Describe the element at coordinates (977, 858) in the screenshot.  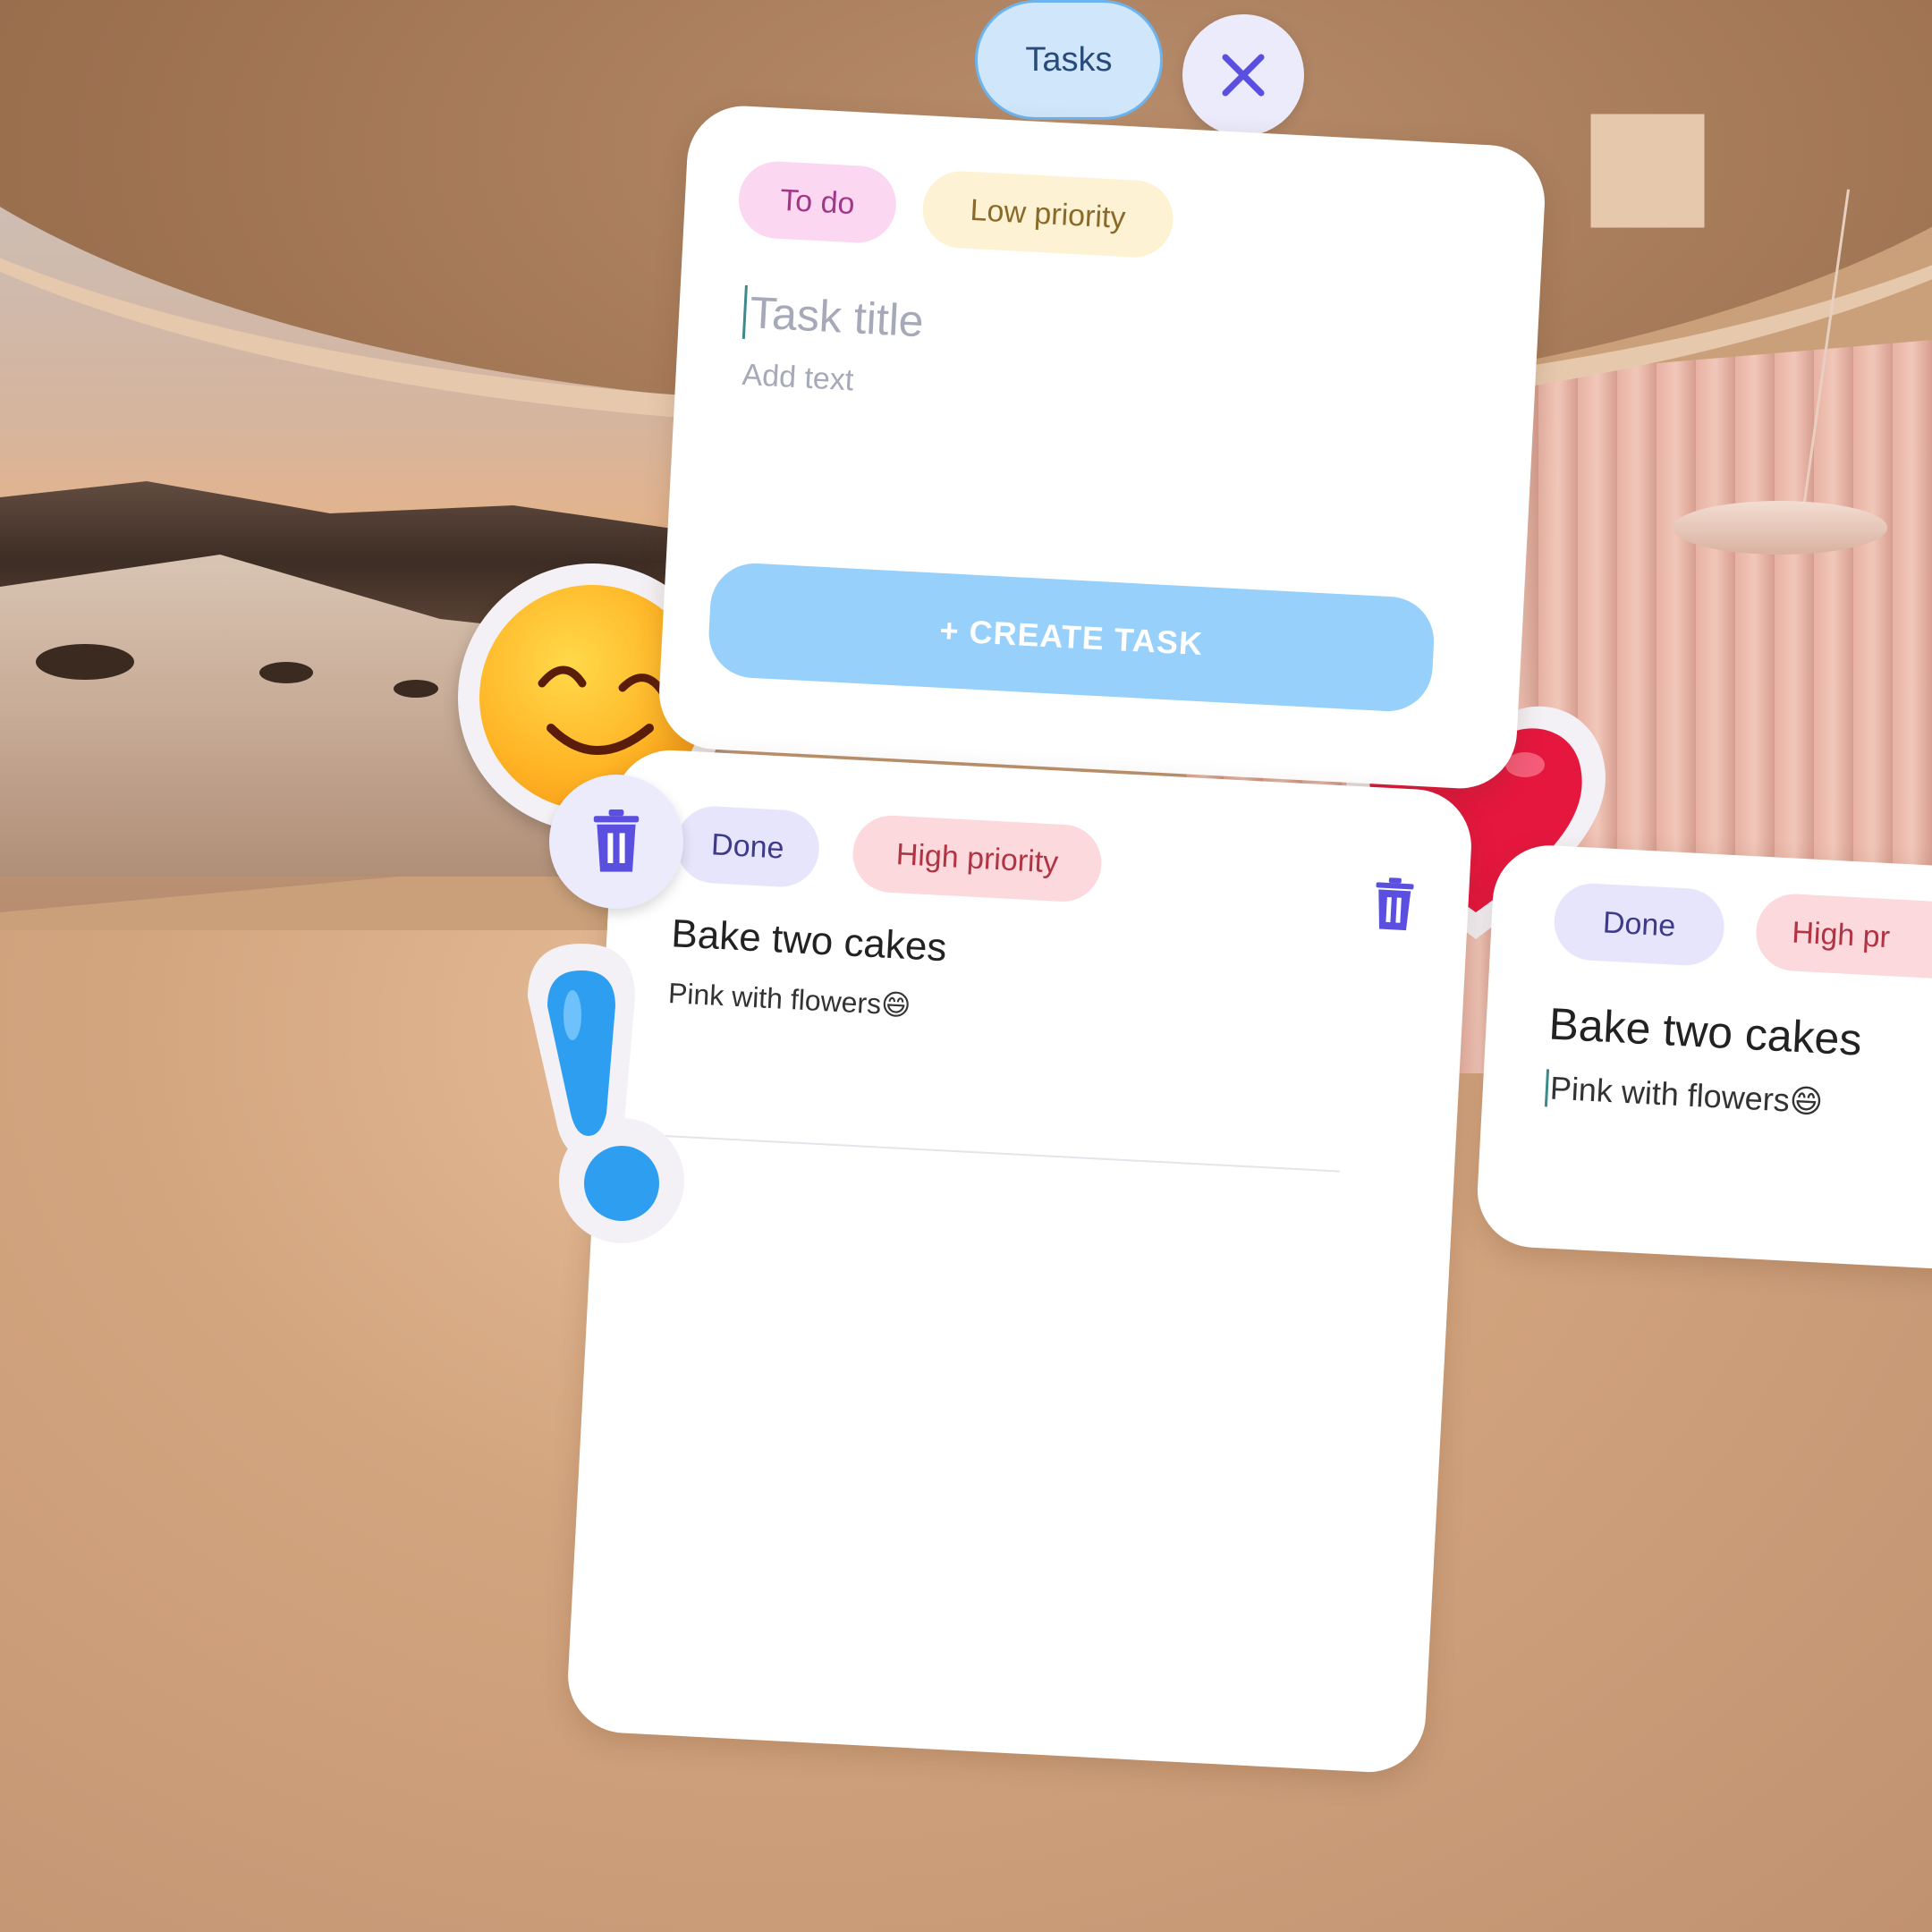
I see `priority-chip-high: High priority` at that location.